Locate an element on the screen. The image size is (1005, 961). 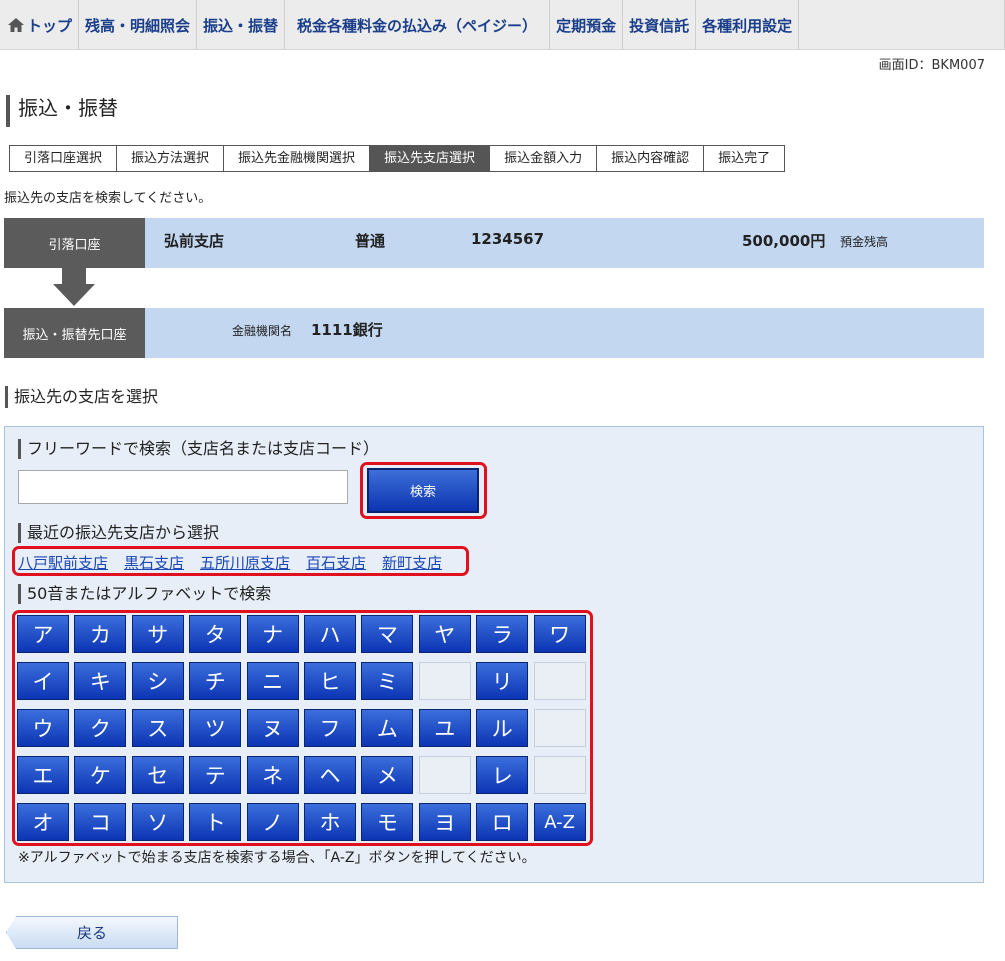
kana-button: タ is located at coordinates (215, 634).